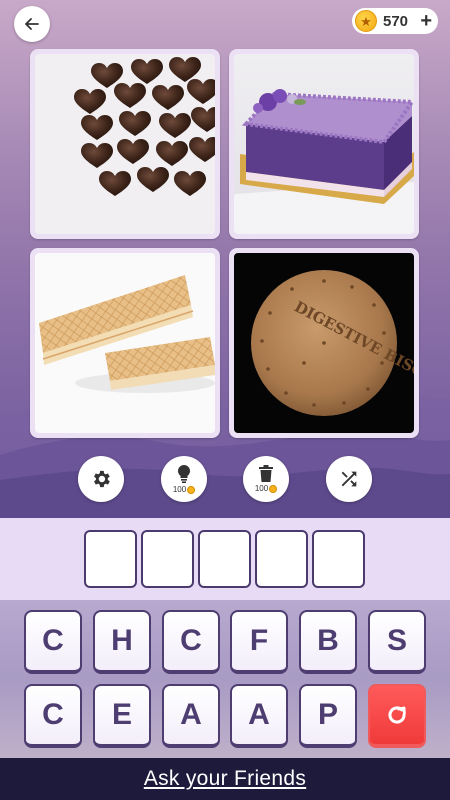 The image size is (450, 800). I want to click on remove-cost-value: 100, so click(261, 488).